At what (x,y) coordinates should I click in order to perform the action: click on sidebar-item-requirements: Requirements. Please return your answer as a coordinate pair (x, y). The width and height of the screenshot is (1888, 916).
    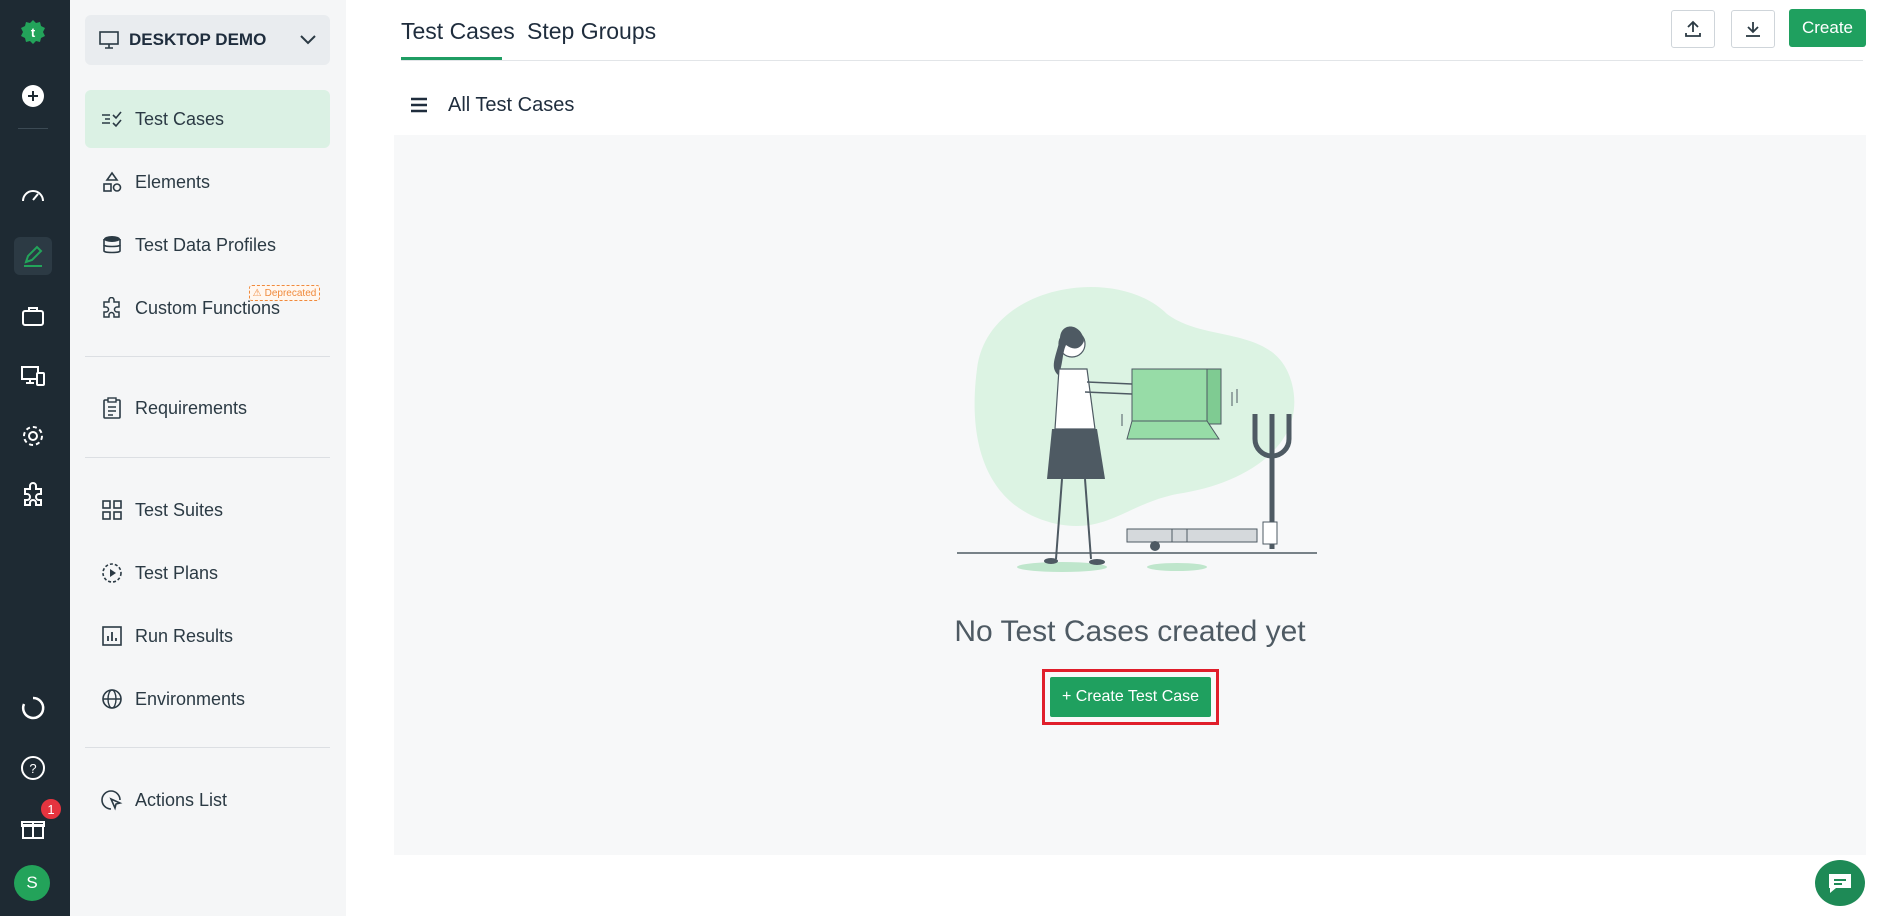
    Looking at the image, I should click on (207, 408).